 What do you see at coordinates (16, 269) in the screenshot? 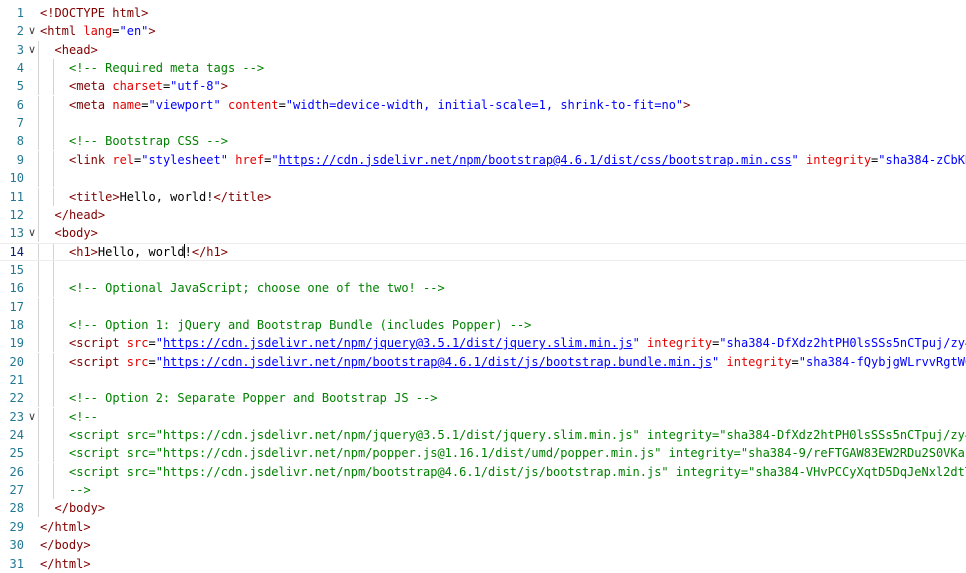
I see `line-number: 15` at bounding box center [16, 269].